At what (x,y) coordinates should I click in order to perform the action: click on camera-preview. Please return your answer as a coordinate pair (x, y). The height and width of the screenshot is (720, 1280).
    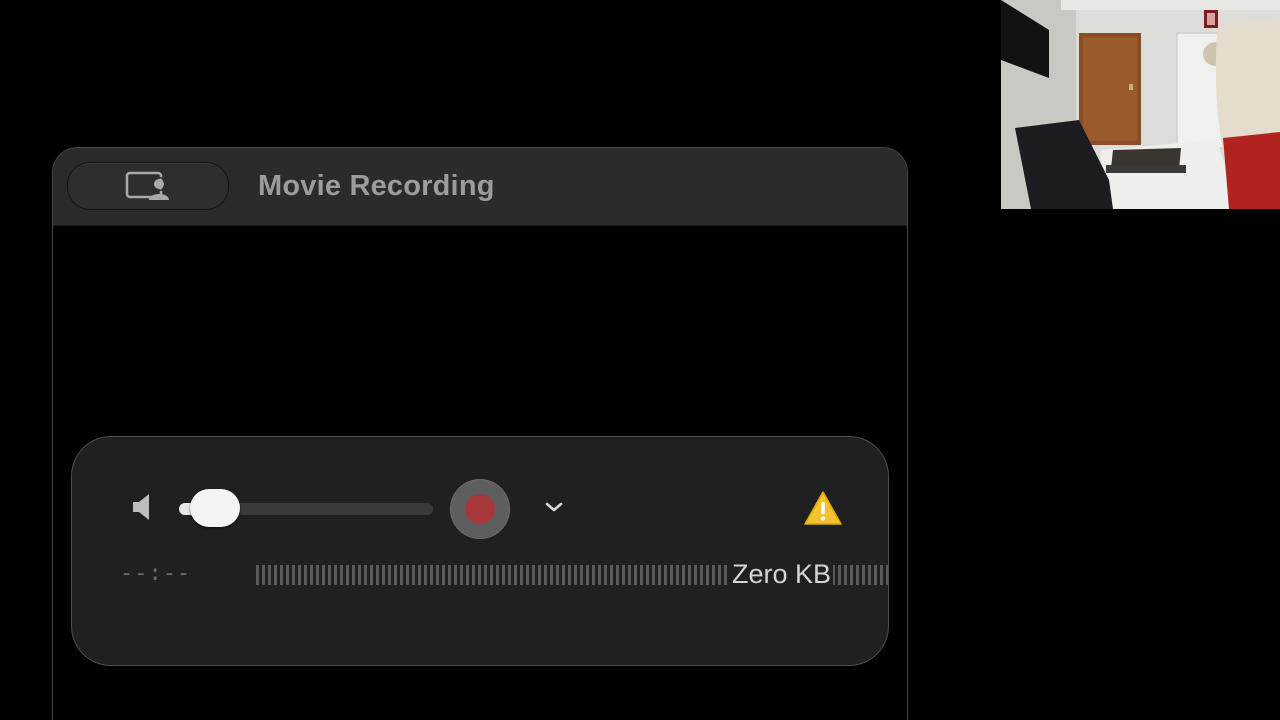
    Looking at the image, I should click on (1140, 104).